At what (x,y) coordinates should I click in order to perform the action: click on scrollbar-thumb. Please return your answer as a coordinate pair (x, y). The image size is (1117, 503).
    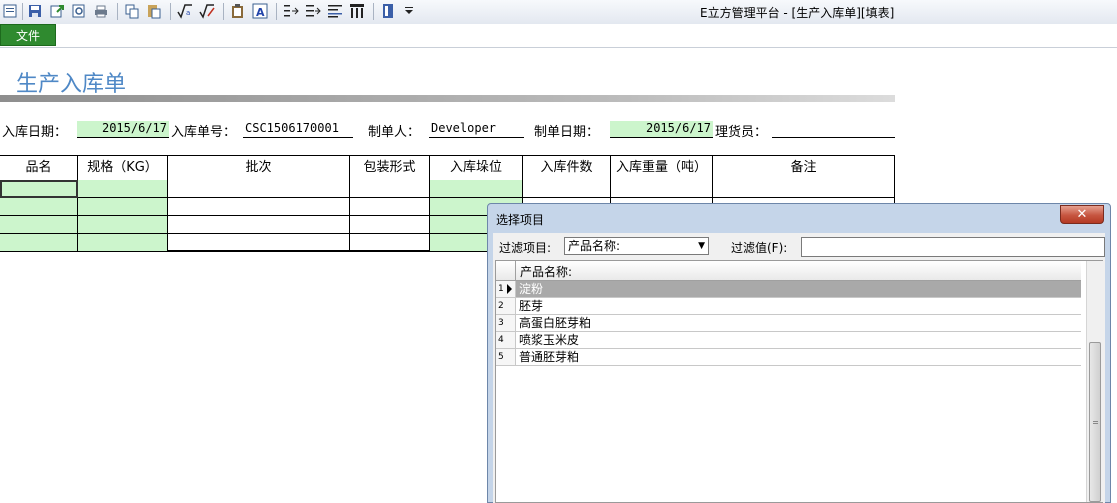
    Looking at the image, I should click on (1095, 422).